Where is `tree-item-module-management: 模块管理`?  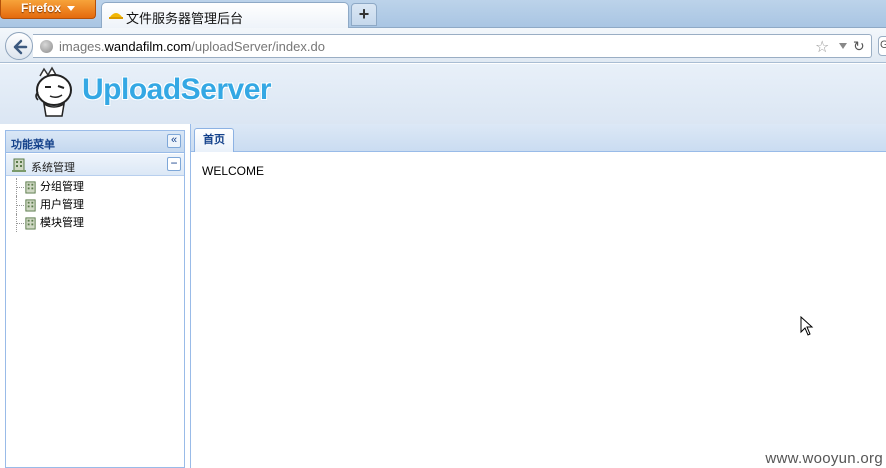
tree-item-module-management: 模块管理 is located at coordinates (95, 223).